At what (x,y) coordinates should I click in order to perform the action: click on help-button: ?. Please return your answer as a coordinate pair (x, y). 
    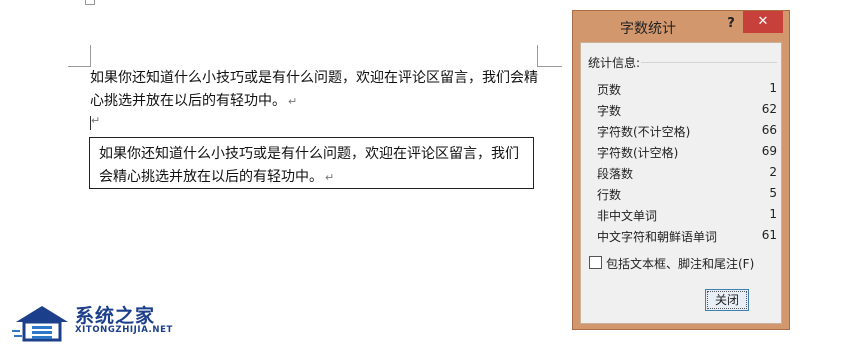
    Looking at the image, I should click on (731, 24).